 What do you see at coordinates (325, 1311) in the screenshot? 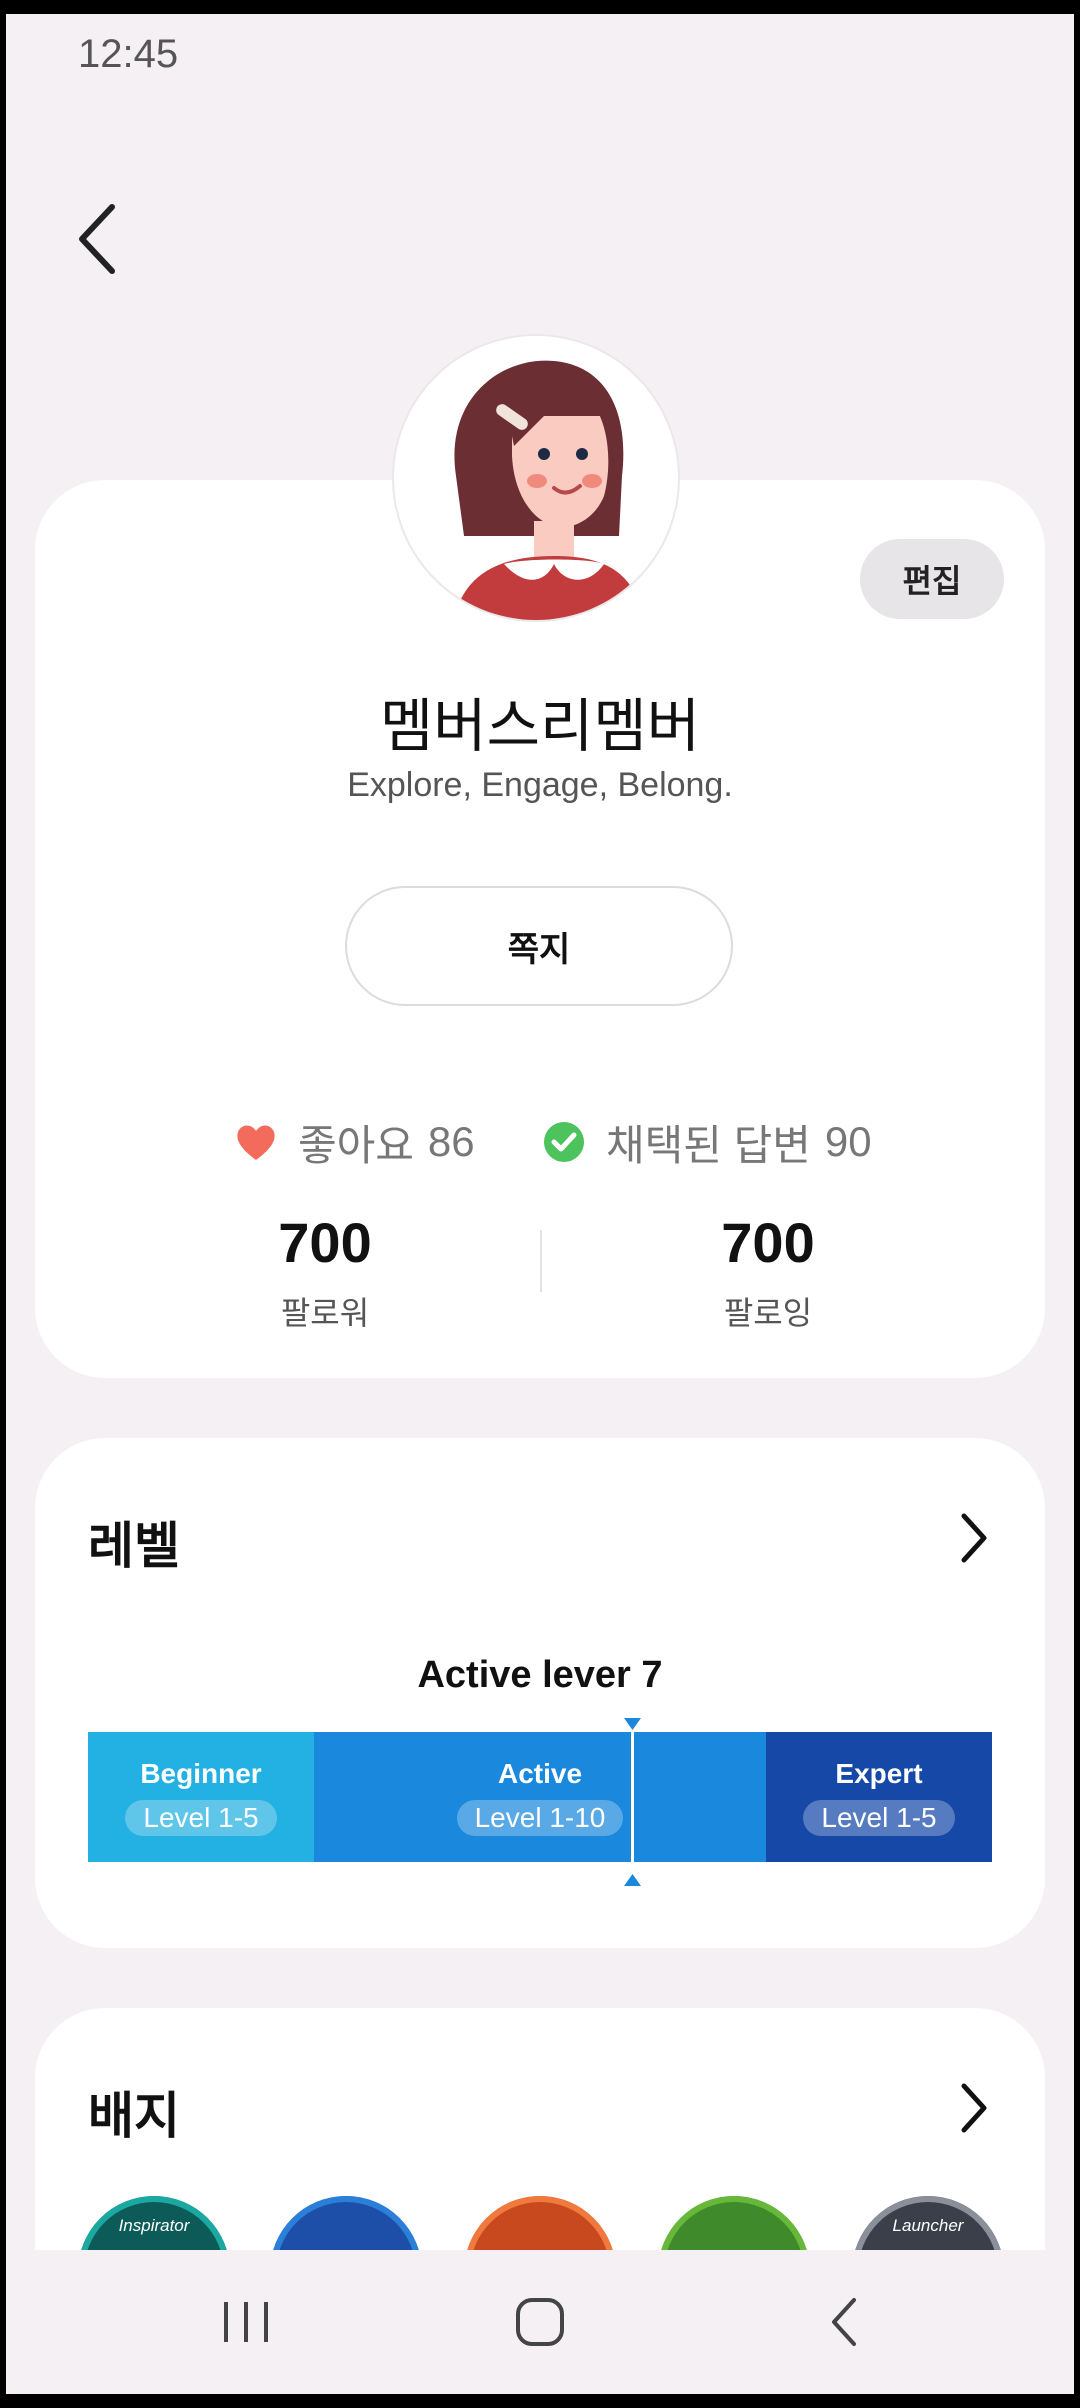
I see `followers-label: 팔로워` at bounding box center [325, 1311].